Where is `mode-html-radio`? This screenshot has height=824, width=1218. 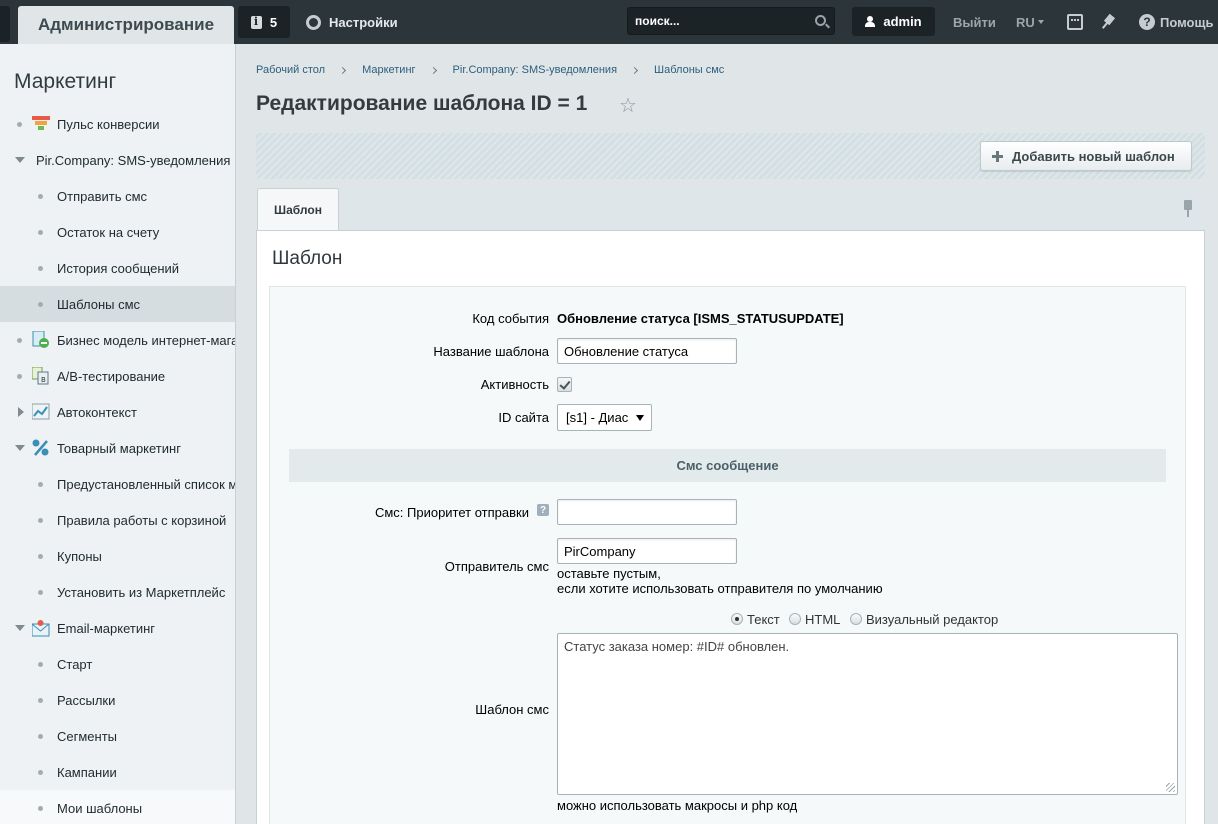 mode-html-radio is located at coordinates (795, 619).